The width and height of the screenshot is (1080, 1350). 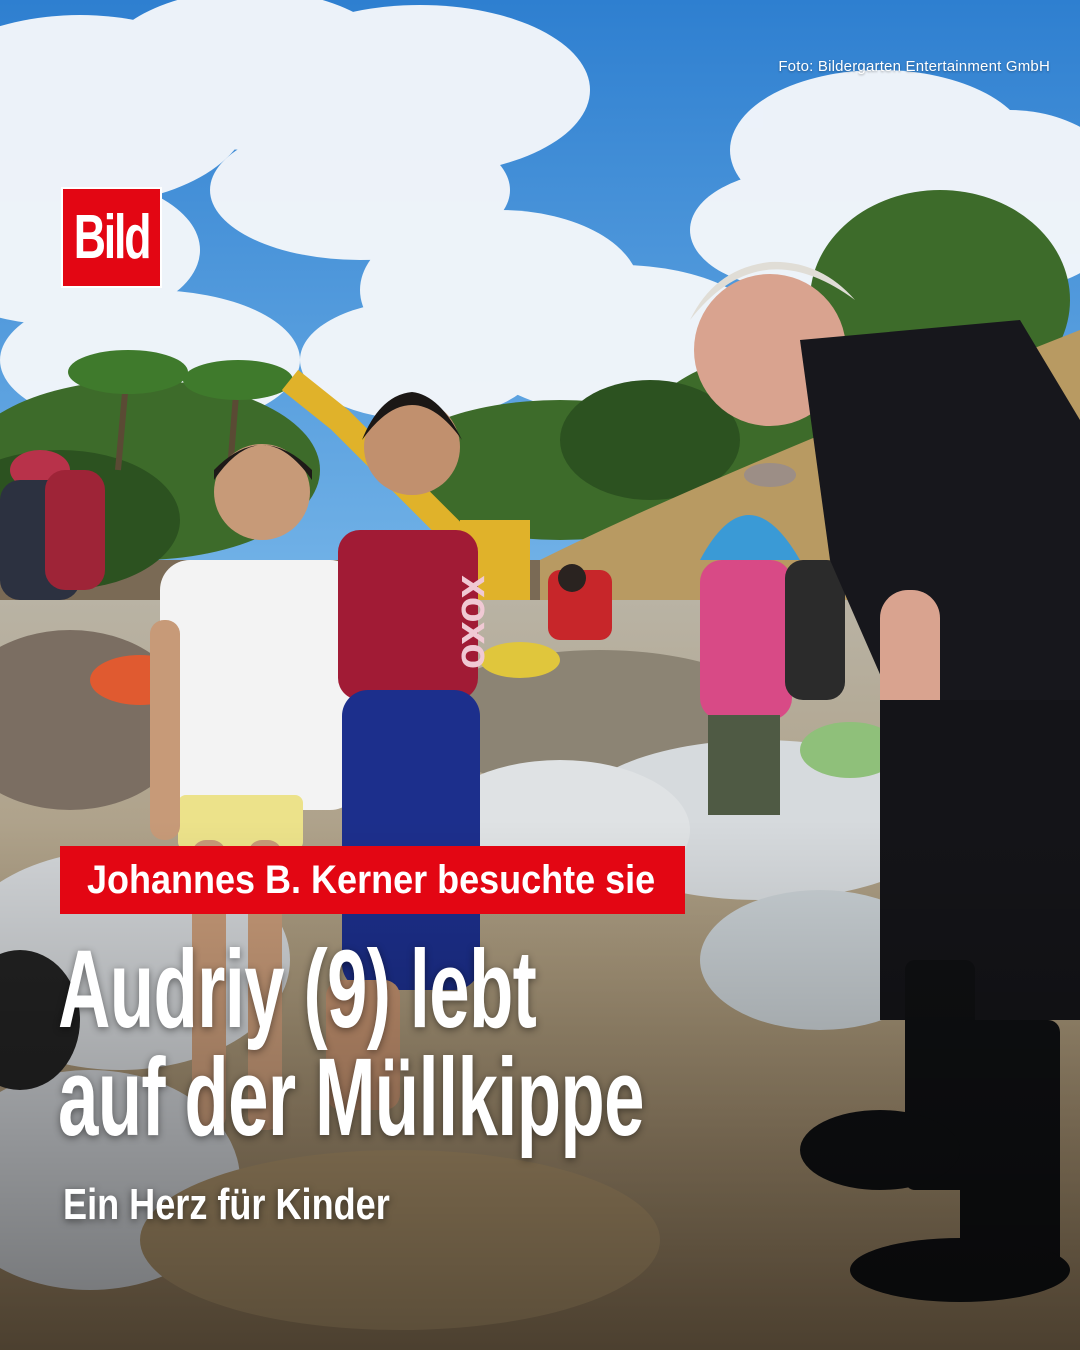 What do you see at coordinates (471, 622) in the screenshot?
I see `shirt-print: XOXO` at bounding box center [471, 622].